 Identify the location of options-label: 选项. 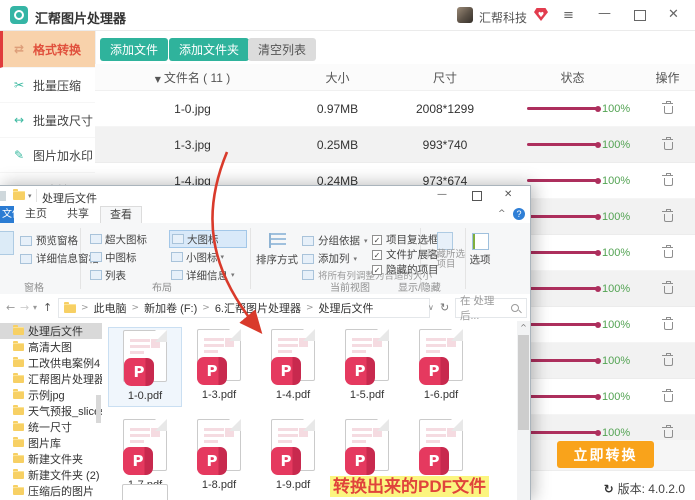
(480, 259).